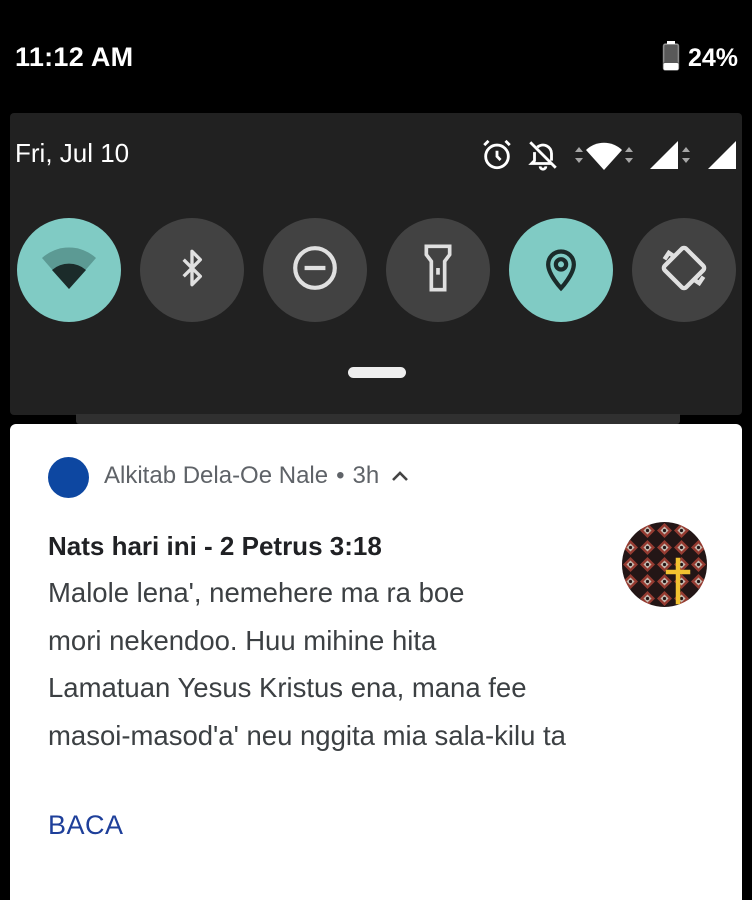  I want to click on wifi-icon, so click(69, 270).